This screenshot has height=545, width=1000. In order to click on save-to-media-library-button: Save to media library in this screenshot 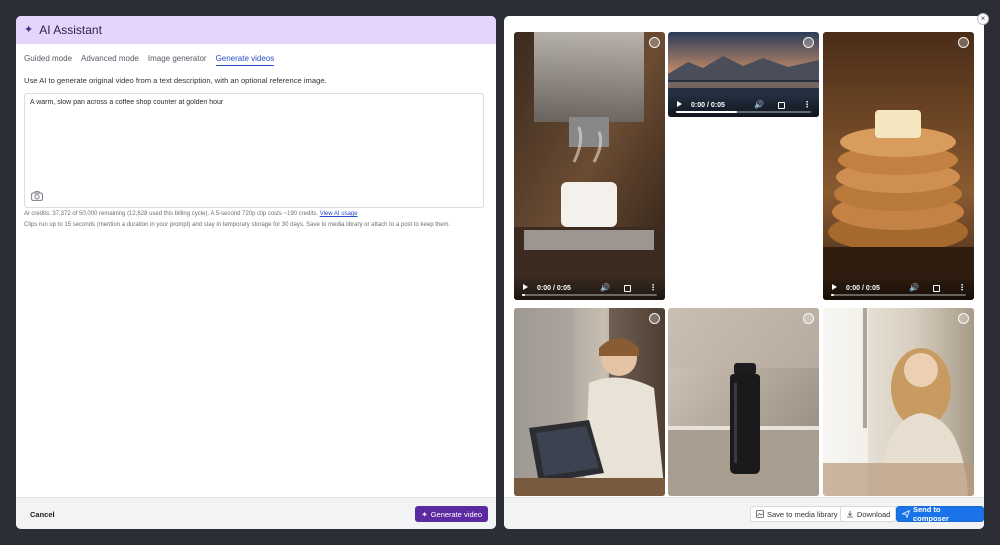, I will do `click(797, 514)`.